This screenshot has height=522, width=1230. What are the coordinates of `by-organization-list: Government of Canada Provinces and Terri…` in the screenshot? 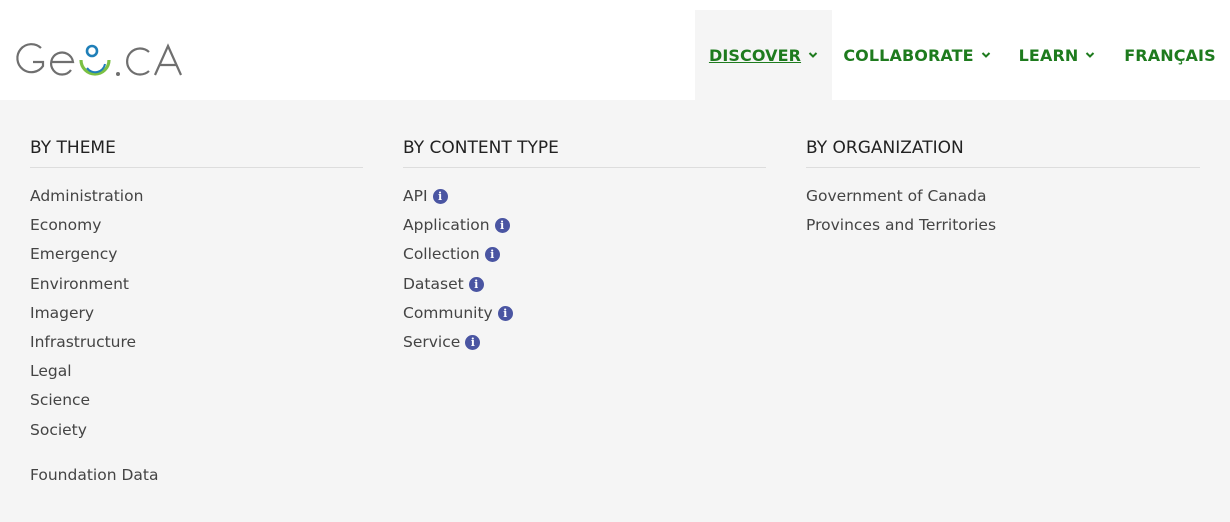 It's located at (1003, 211).